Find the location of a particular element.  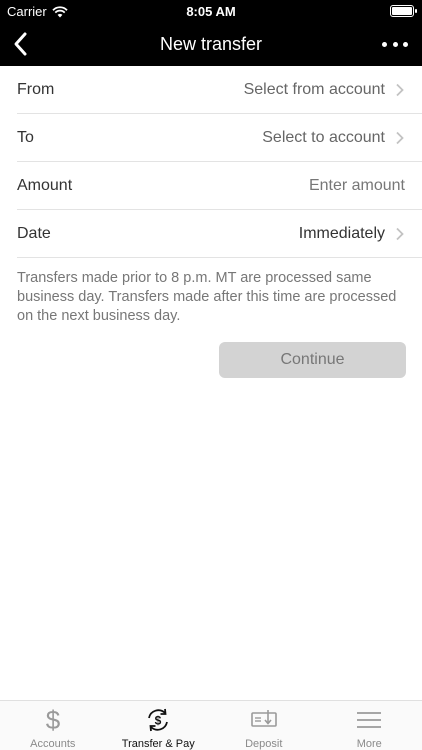

tab-transfer-pay: $ Transfer & Pay is located at coordinates (159, 725).